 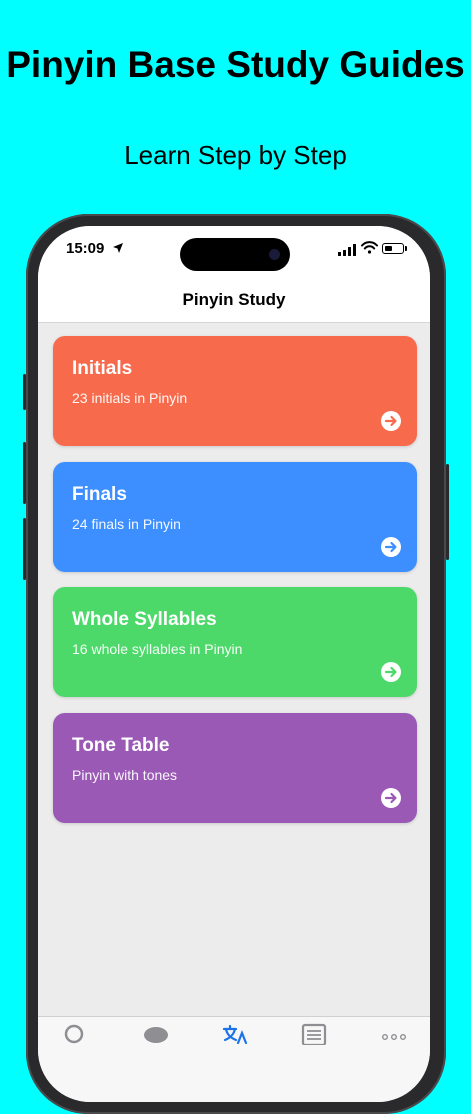 What do you see at coordinates (274, 254) in the screenshot?
I see `camera-icon` at bounding box center [274, 254].